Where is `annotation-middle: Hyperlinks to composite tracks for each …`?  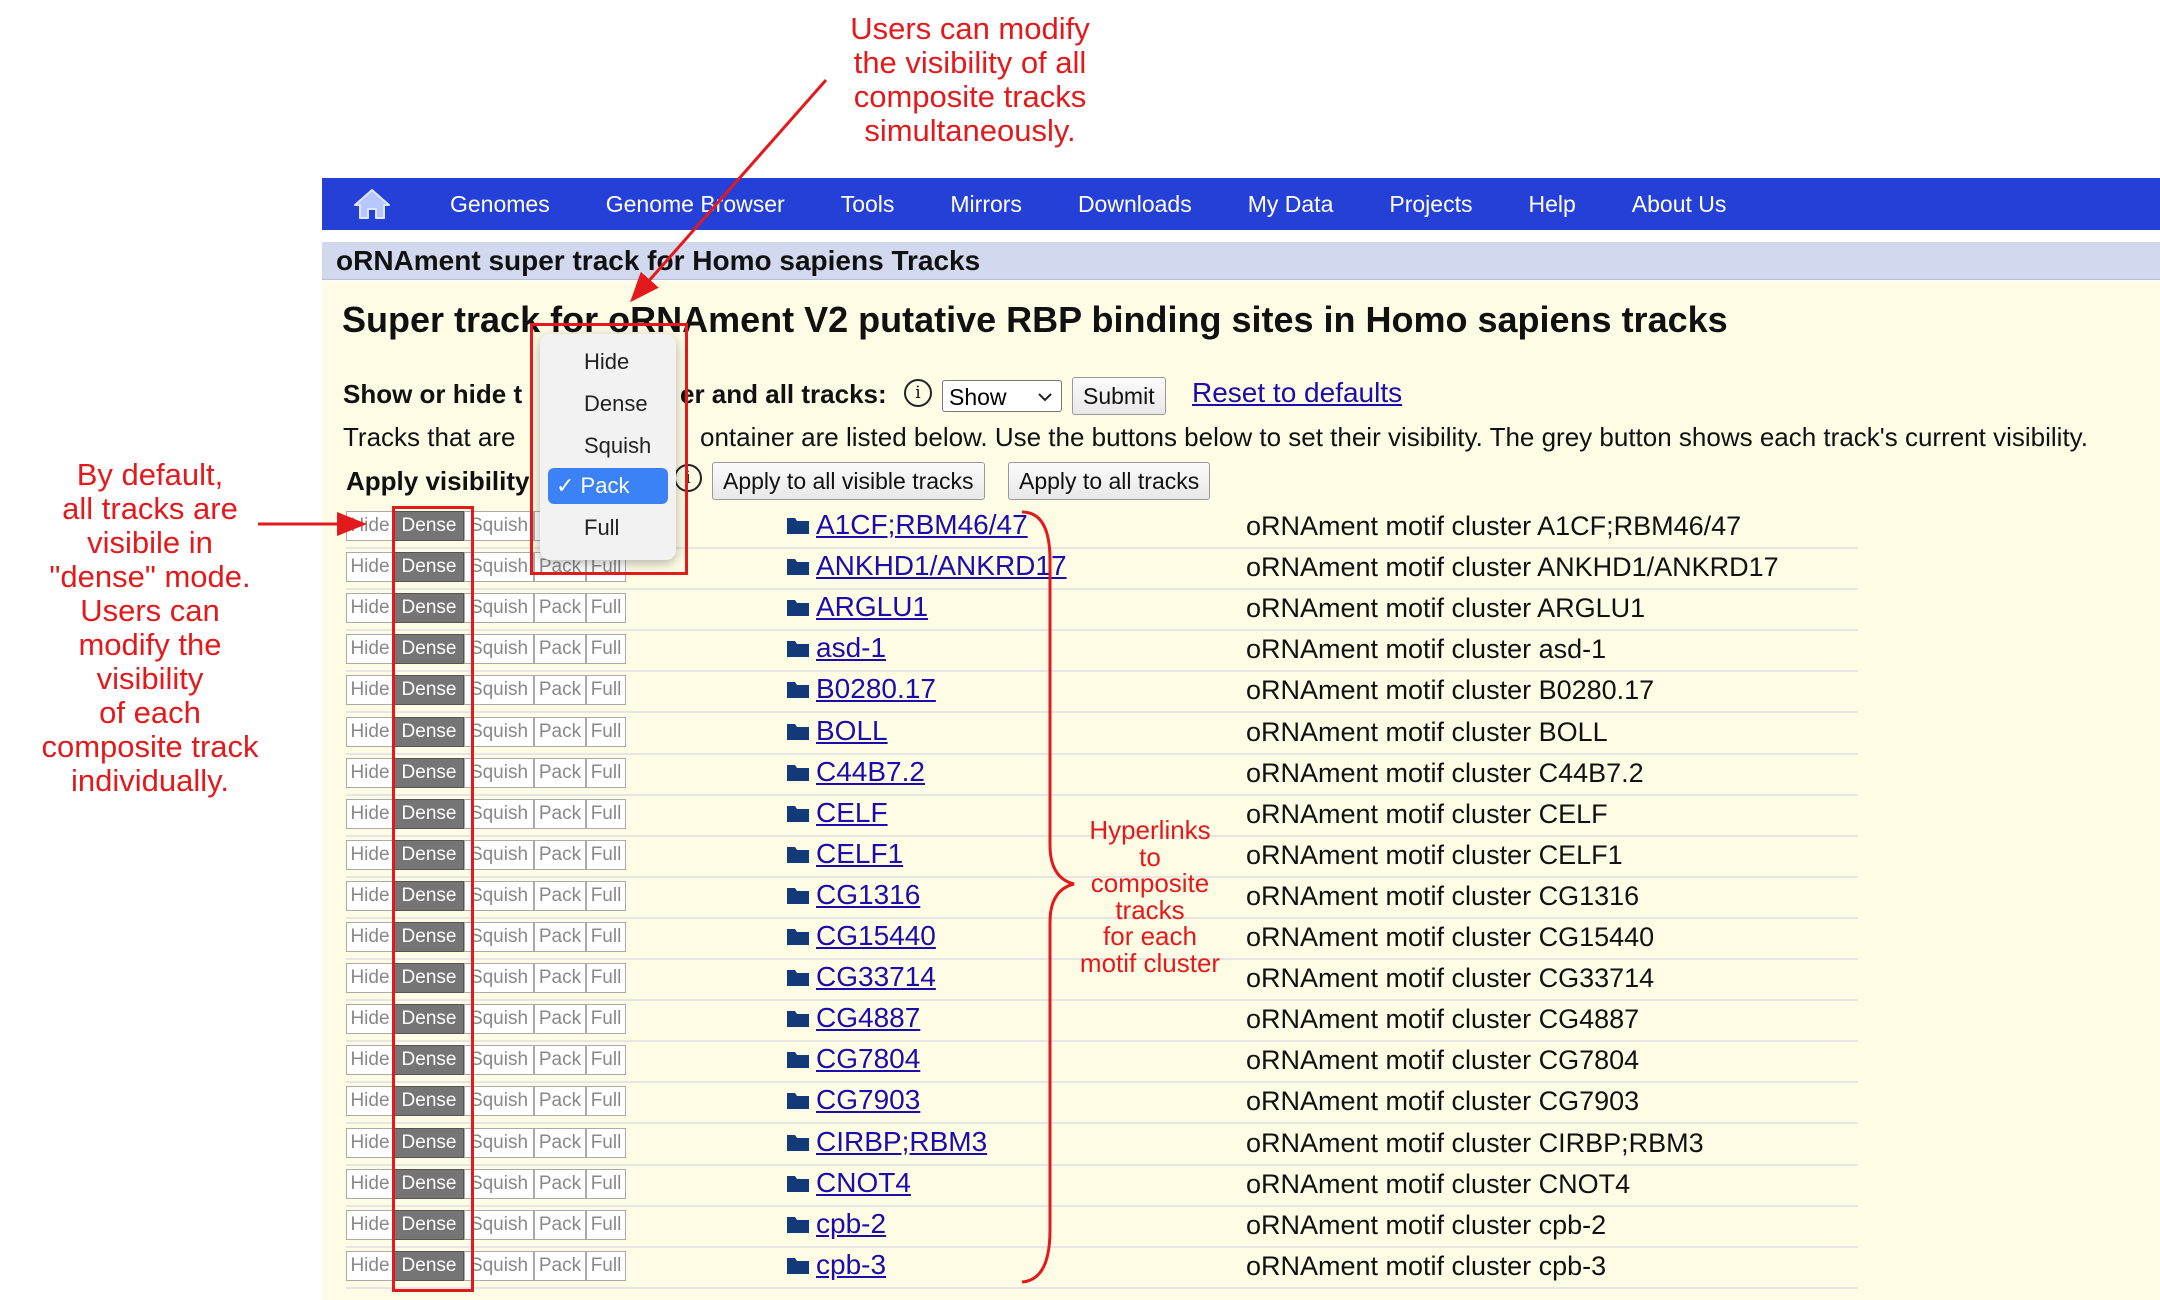 annotation-middle: Hyperlinks to composite tracks for each … is located at coordinates (1150, 896).